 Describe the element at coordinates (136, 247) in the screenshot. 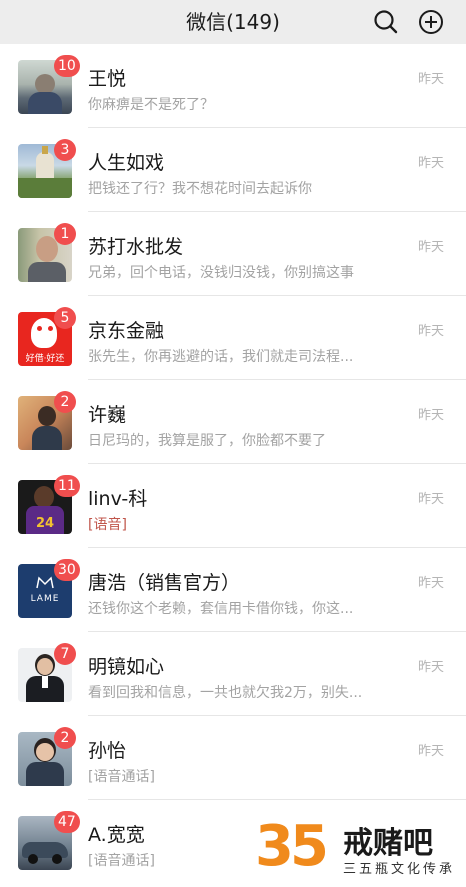

I see `contact-name: 苏打水批发` at that location.